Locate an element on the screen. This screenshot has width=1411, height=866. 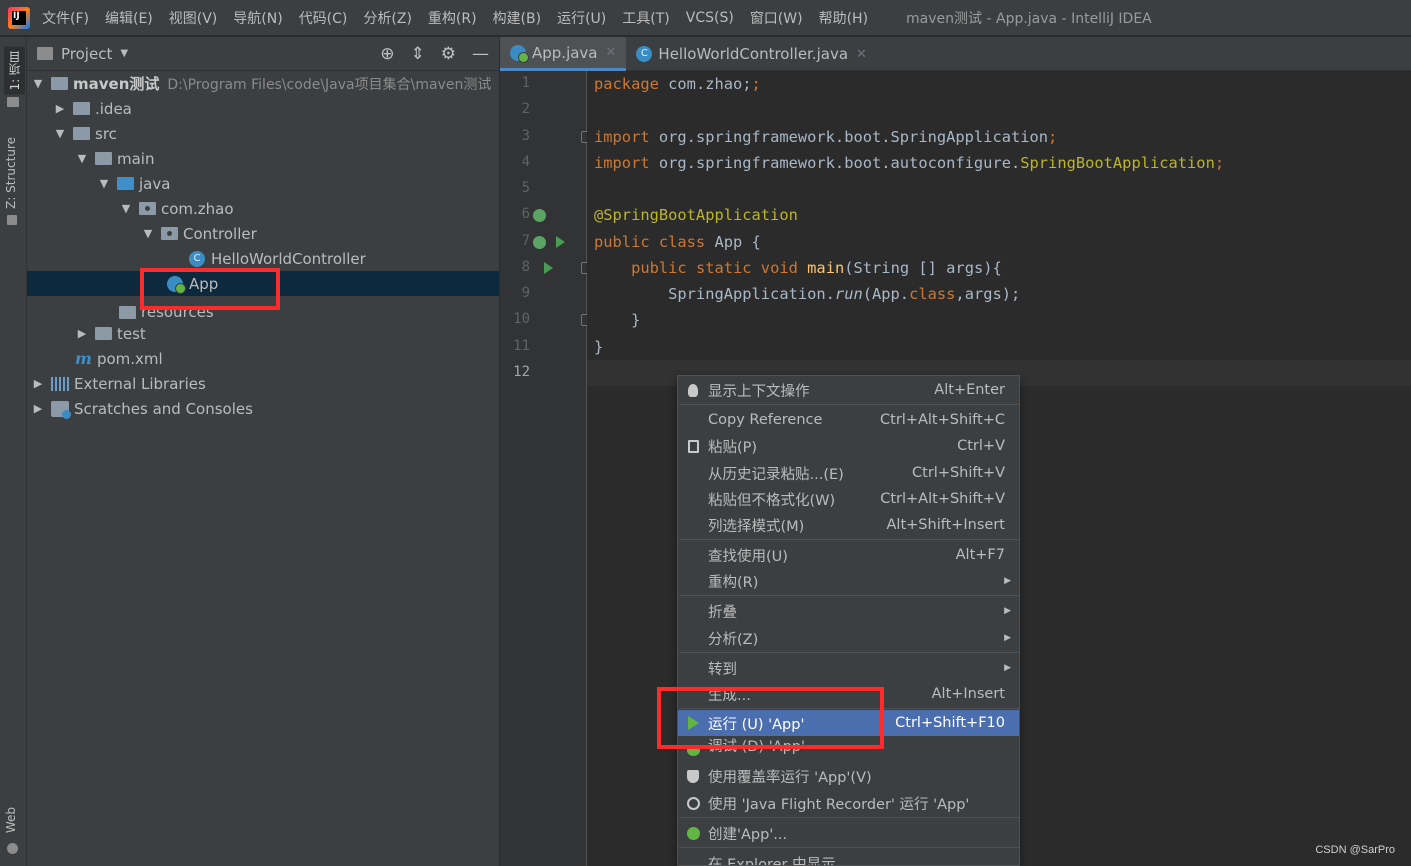
code-line-6: @SpringBootApplication is located at coordinates (696, 215).